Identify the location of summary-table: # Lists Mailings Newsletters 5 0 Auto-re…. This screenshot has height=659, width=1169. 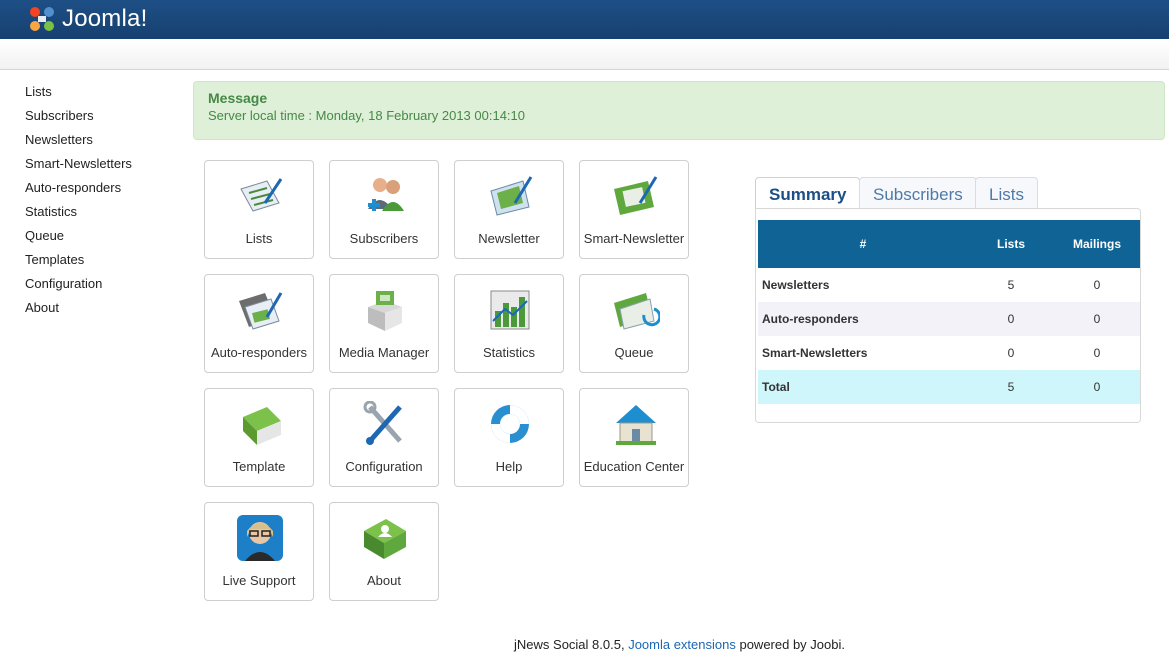
(949, 312).